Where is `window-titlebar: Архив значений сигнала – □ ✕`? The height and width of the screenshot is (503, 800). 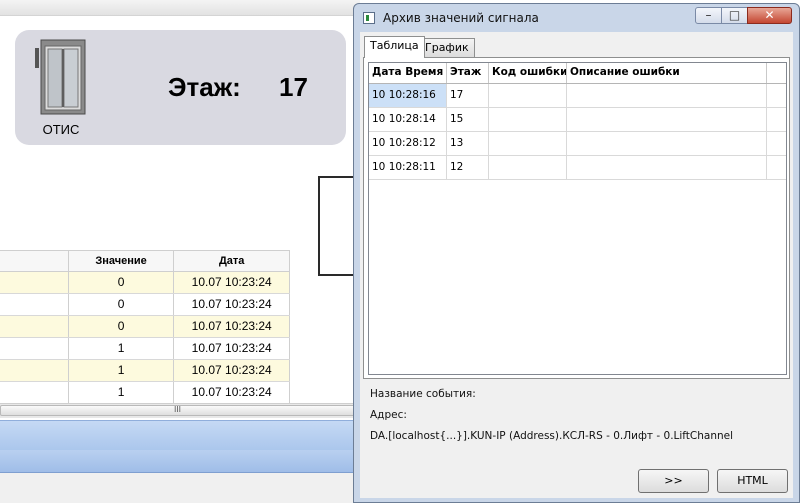
window-titlebar: Архив значений сигнала – □ ✕ is located at coordinates (576, 18).